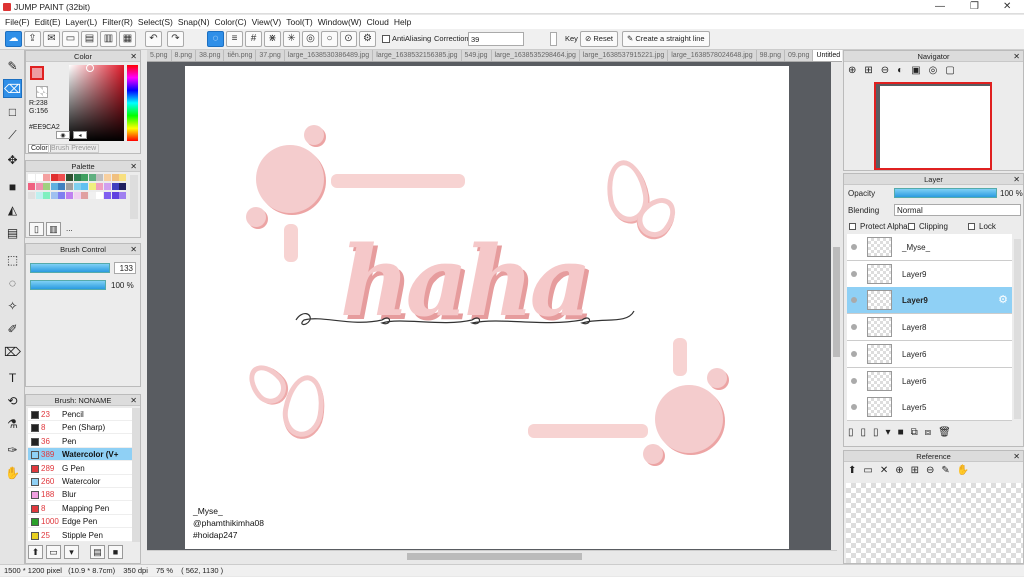 Image resolution: width=1024 pixels, height=577 pixels. What do you see at coordinates (929, 408) in the screenshot?
I see `layer-row: Layer5` at bounding box center [929, 408].